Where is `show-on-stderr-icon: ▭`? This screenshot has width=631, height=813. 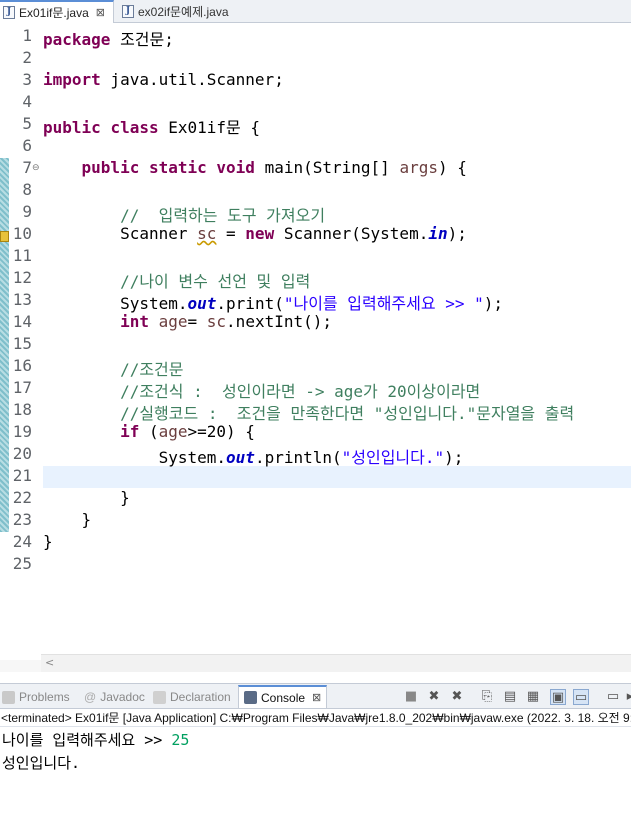 show-on-stderr-icon: ▭ is located at coordinates (581, 697).